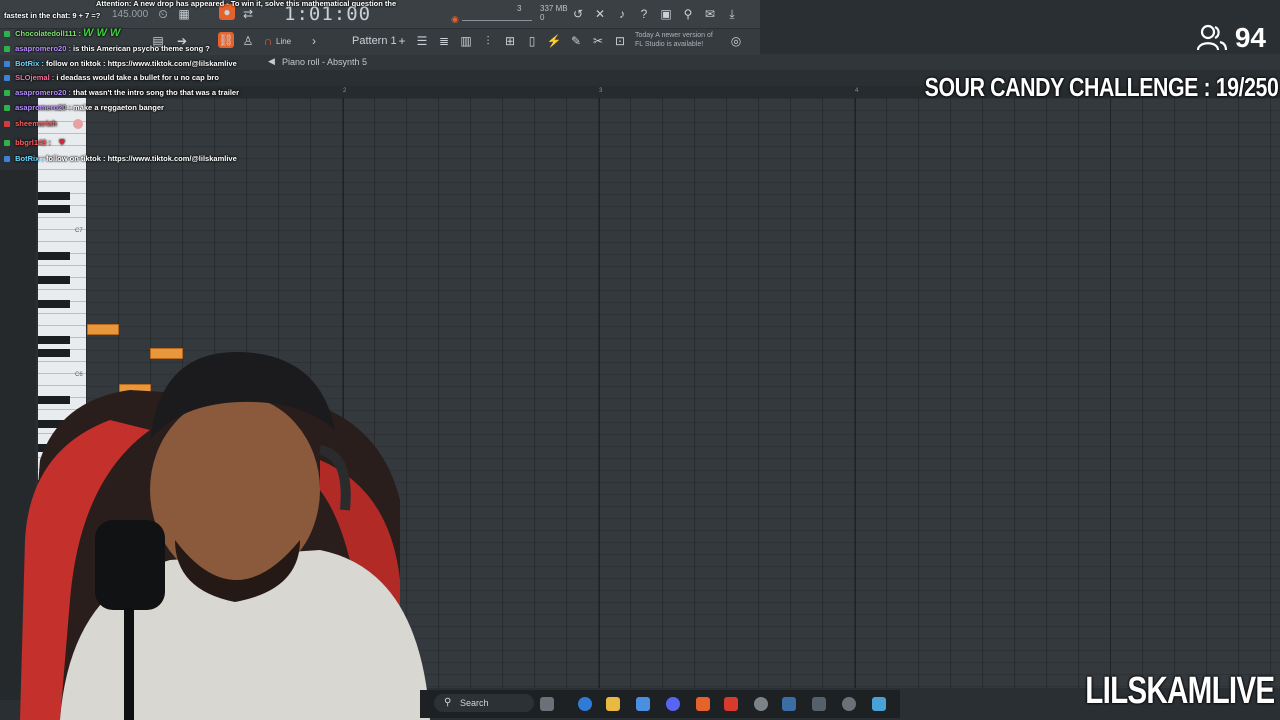 This screenshot has height=720, width=1280. What do you see at coordinates (554, 8) in the screenshot?
I see `memory-value: 337 MB` at bounding box center [554, 8].